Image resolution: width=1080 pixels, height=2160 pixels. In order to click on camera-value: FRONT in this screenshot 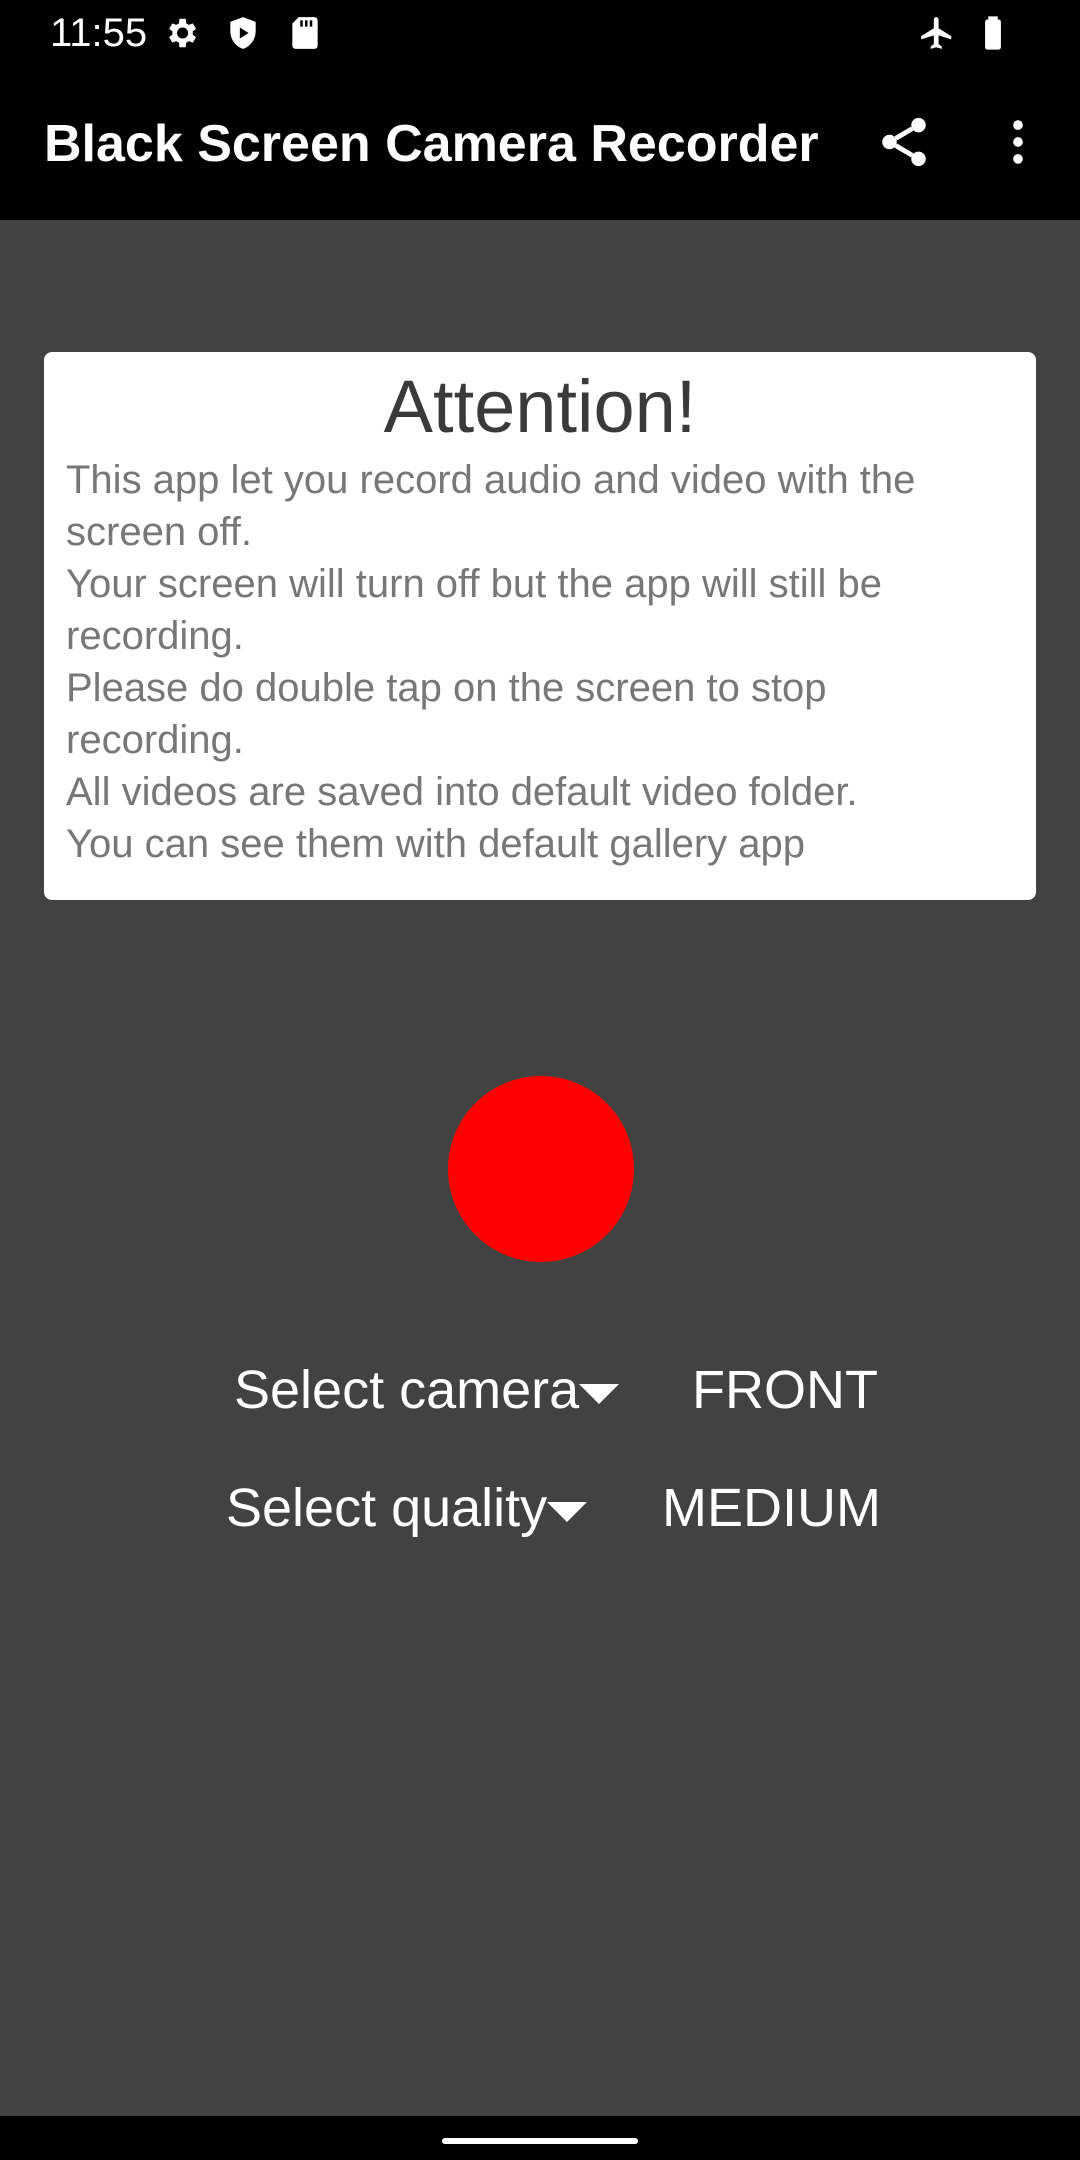, I will do `click(785, 1390)`.